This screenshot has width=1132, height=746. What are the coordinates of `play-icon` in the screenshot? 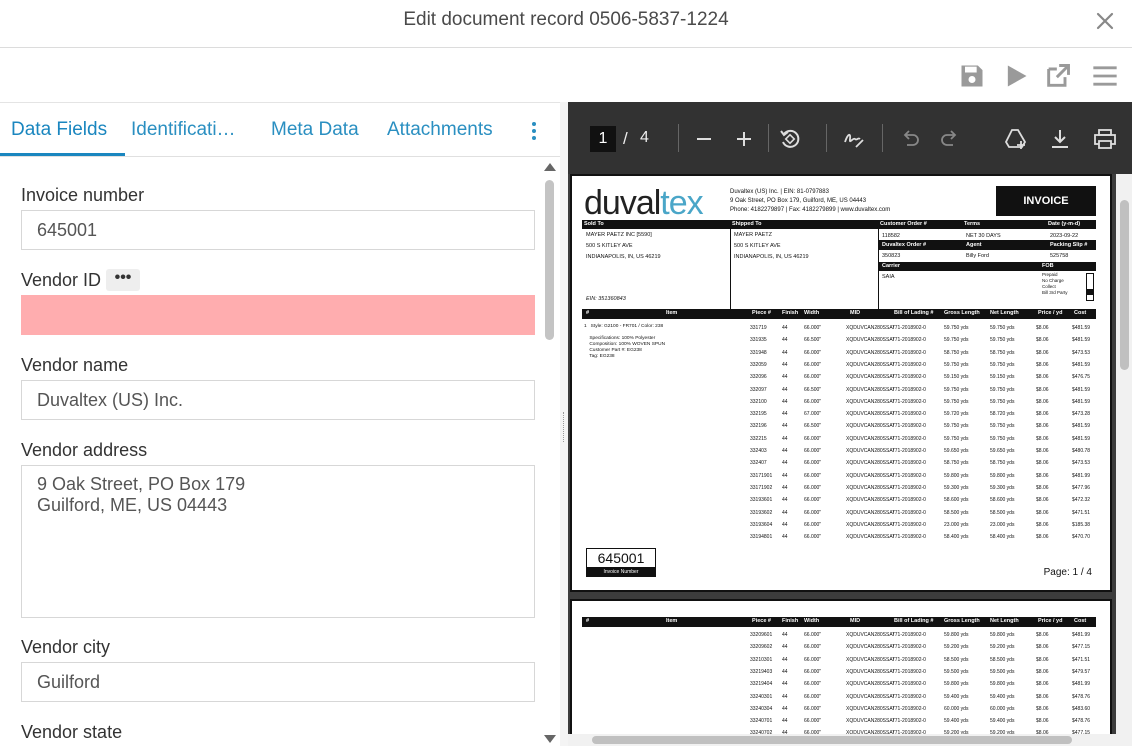 It's located at (1016, 76).